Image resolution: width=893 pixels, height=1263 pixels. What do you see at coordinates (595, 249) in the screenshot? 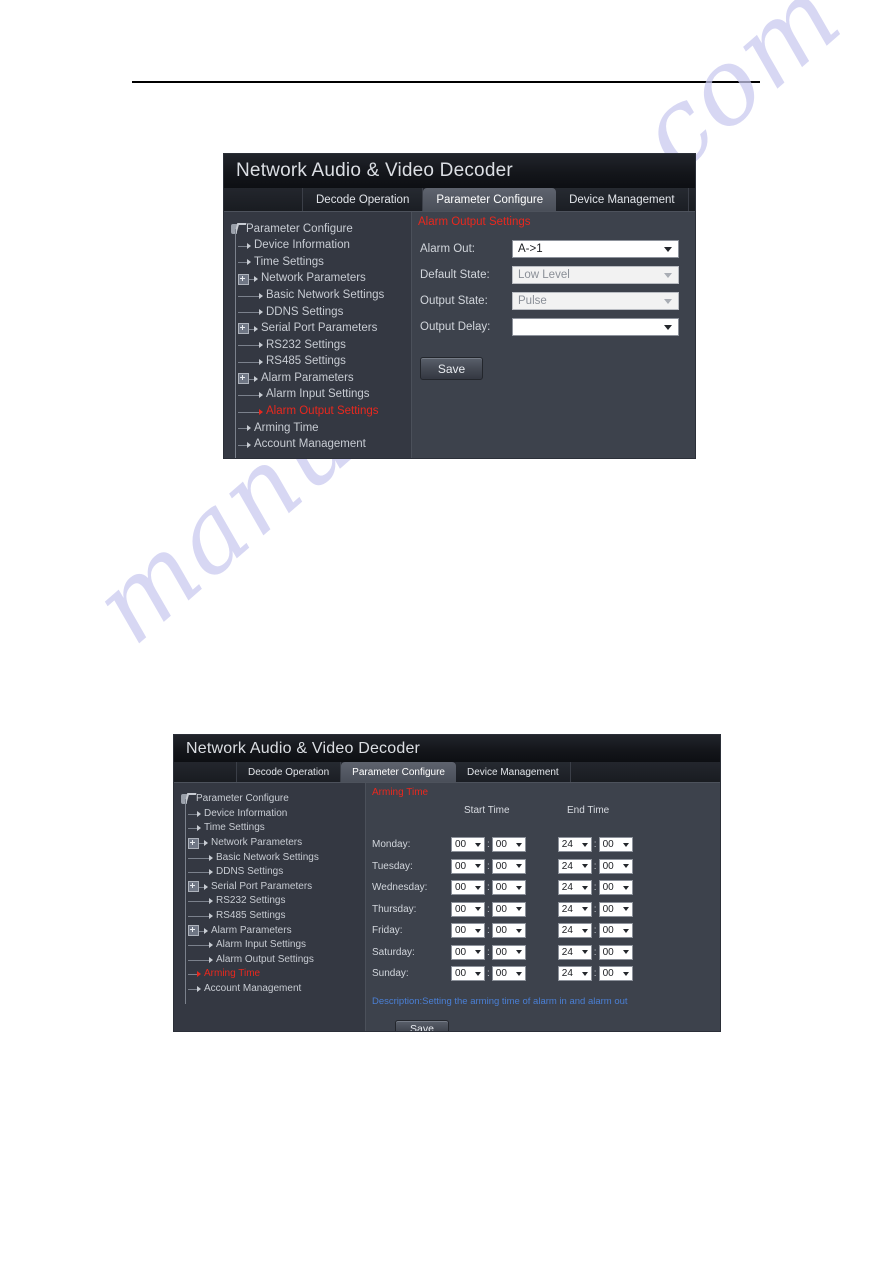
I see `dropdown-alarm-out: A->1` at bounding box center [595, 249].